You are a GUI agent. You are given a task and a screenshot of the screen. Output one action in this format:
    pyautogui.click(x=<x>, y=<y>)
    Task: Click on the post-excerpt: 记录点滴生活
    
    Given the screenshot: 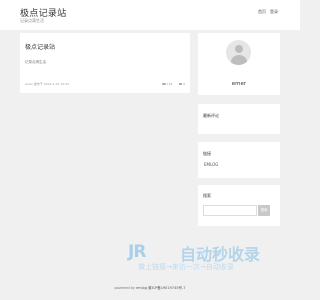 What is the action you would take?
    pyautogui.click(x=35, y=62)
    